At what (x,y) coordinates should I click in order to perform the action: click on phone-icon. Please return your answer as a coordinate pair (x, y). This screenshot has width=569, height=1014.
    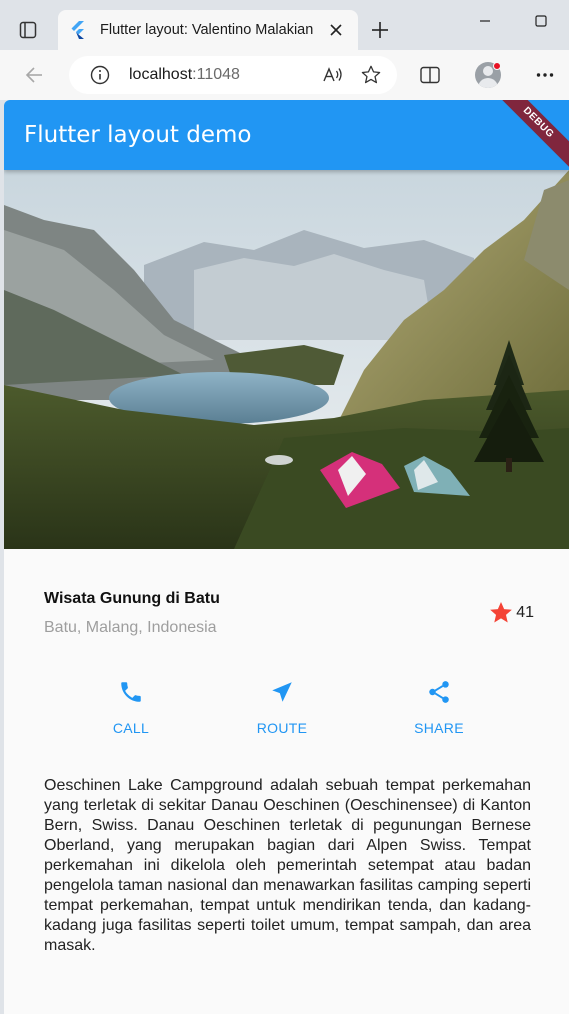
    Looking at the image, I should click on (131, 692).